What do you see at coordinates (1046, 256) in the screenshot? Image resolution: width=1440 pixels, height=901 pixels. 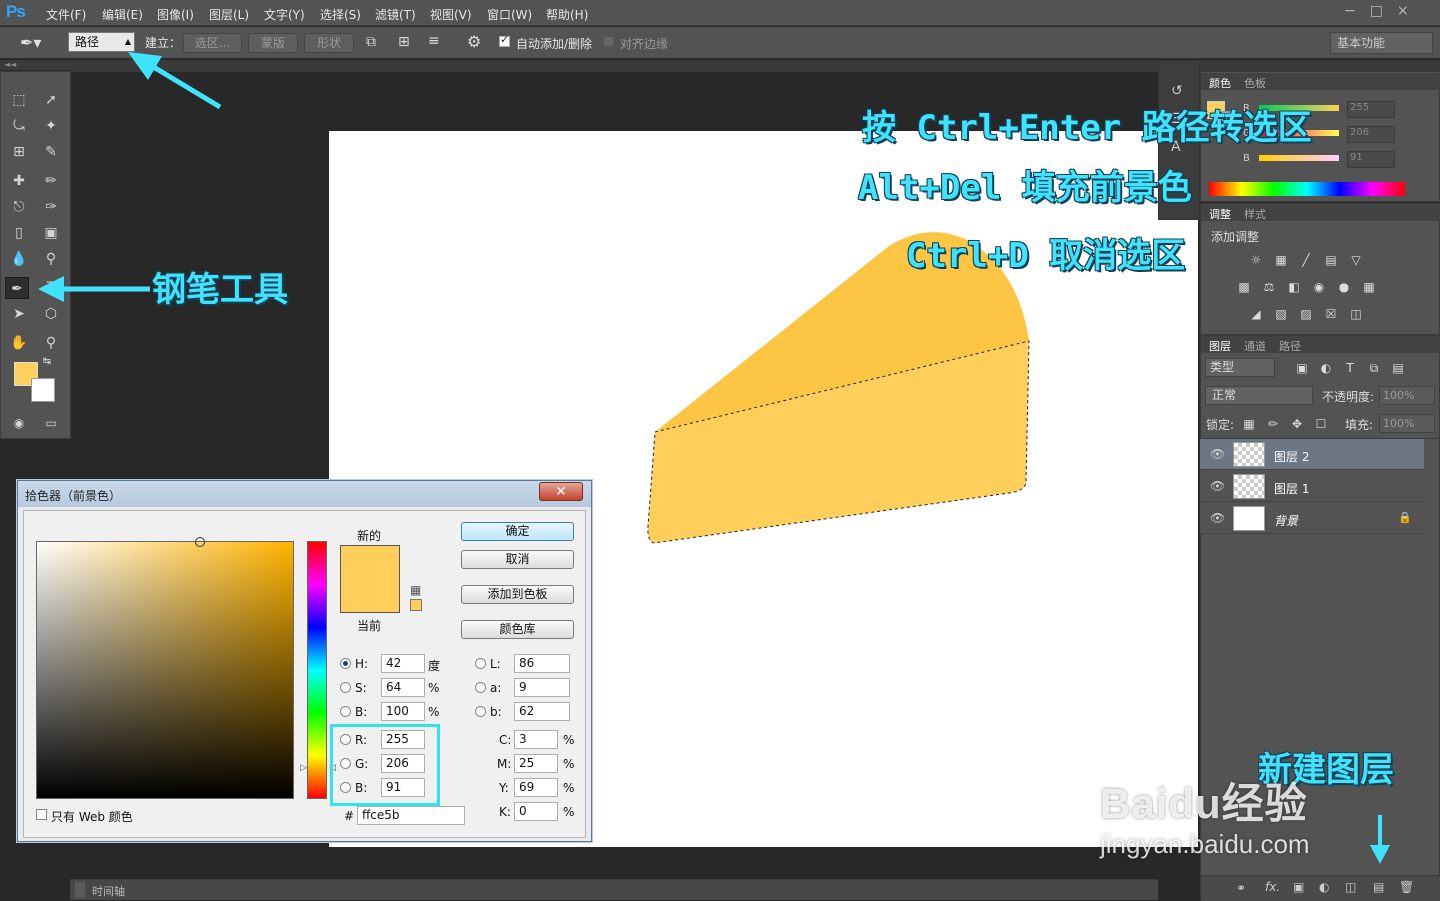 I see `annotation-ctrl-d: Ctrl+D 取消选区` at bounding box center [1046, 256].